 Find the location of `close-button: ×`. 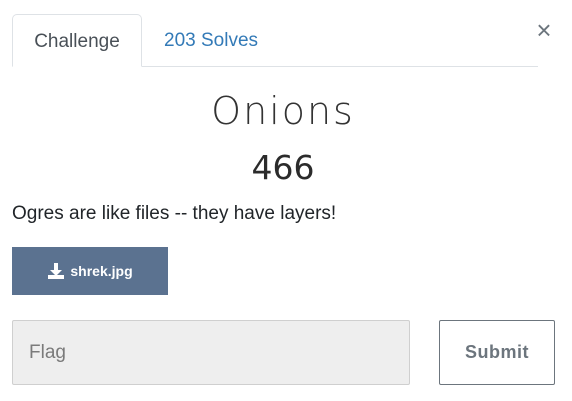

close-button: × is located at coordinates (544, 30).